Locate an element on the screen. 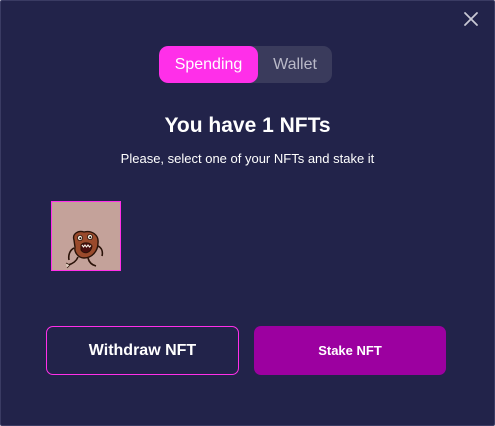  withdraw-nft-button: Withdraw NFT is located at coordinates (142, 350).